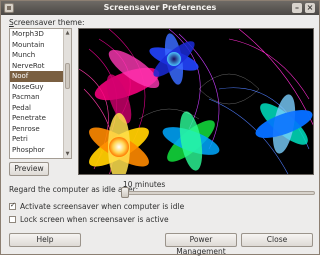 This screenshot has height=258, width=320. I want to click on theme-list-item: Penrose, so click(37, 129).